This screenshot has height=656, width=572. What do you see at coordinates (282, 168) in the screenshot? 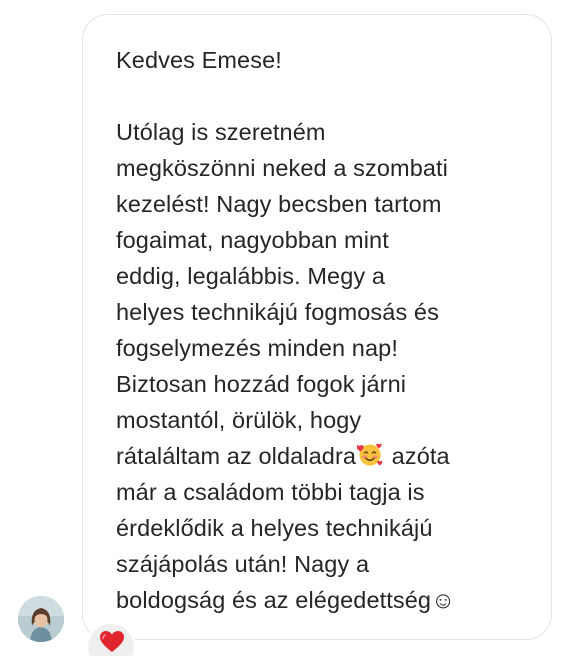
I see `message-line: megköszönni neked a szombati` at bounding box center [282, 168].